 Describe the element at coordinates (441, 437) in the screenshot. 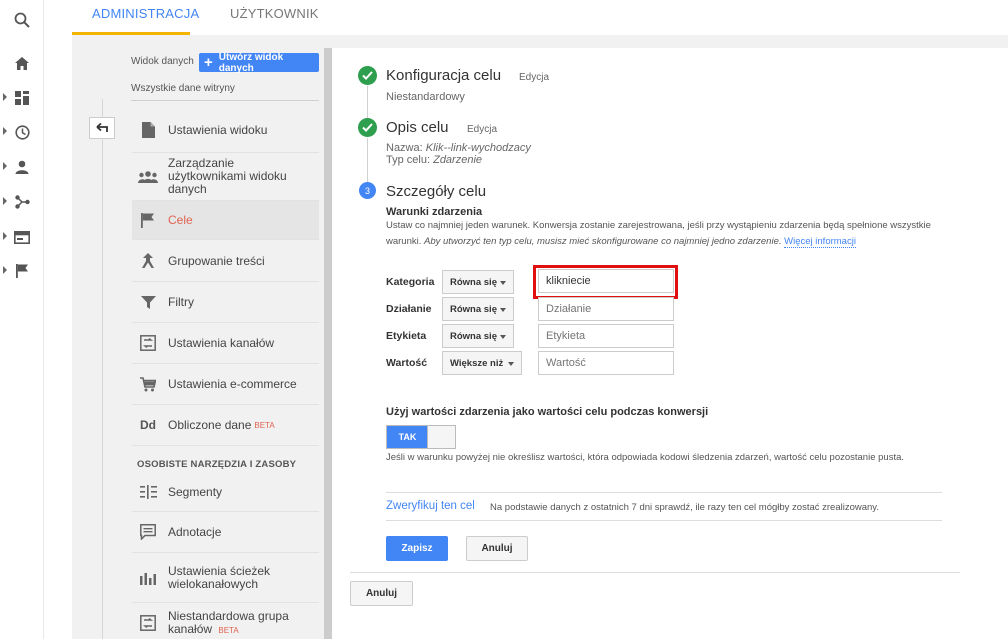

I see `toggle-knob` at that location.